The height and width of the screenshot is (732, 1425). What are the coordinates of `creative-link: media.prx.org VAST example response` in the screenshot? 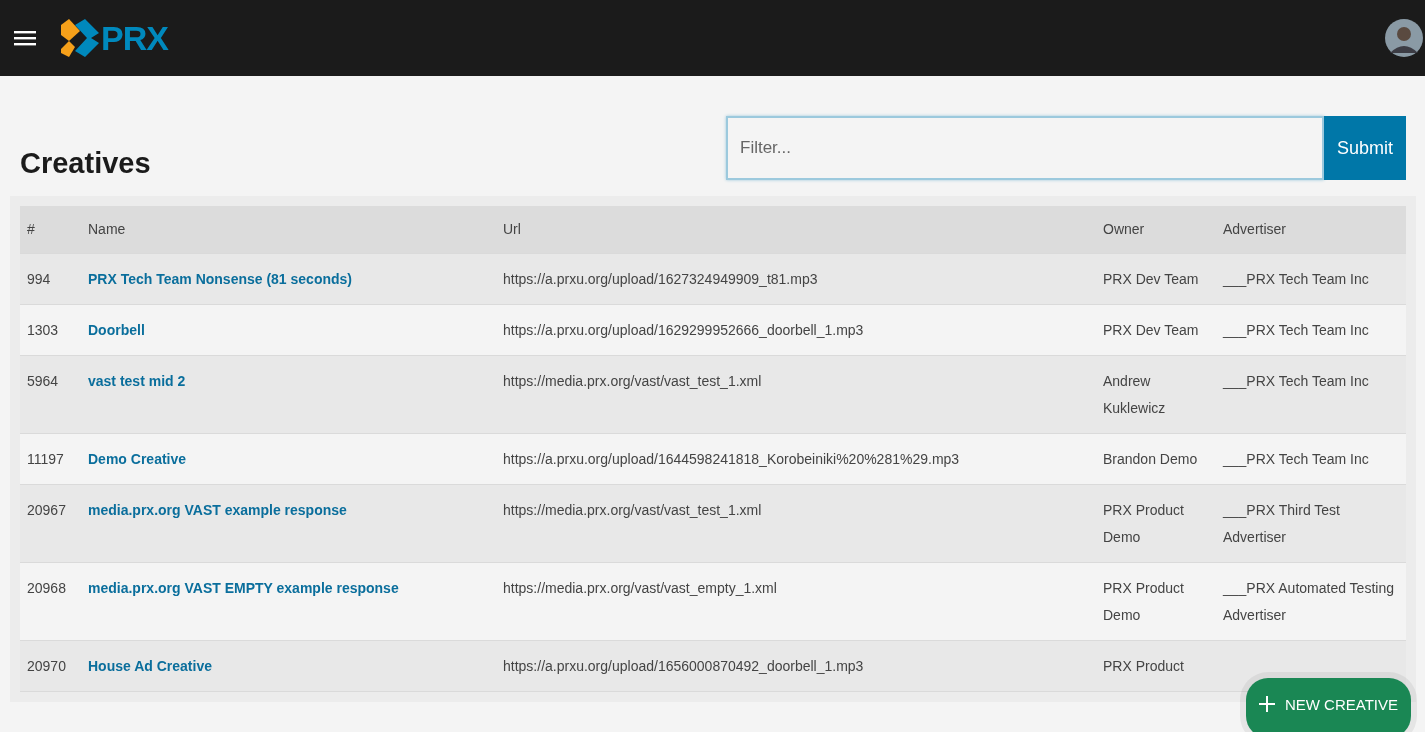 It's located at (217, 510).